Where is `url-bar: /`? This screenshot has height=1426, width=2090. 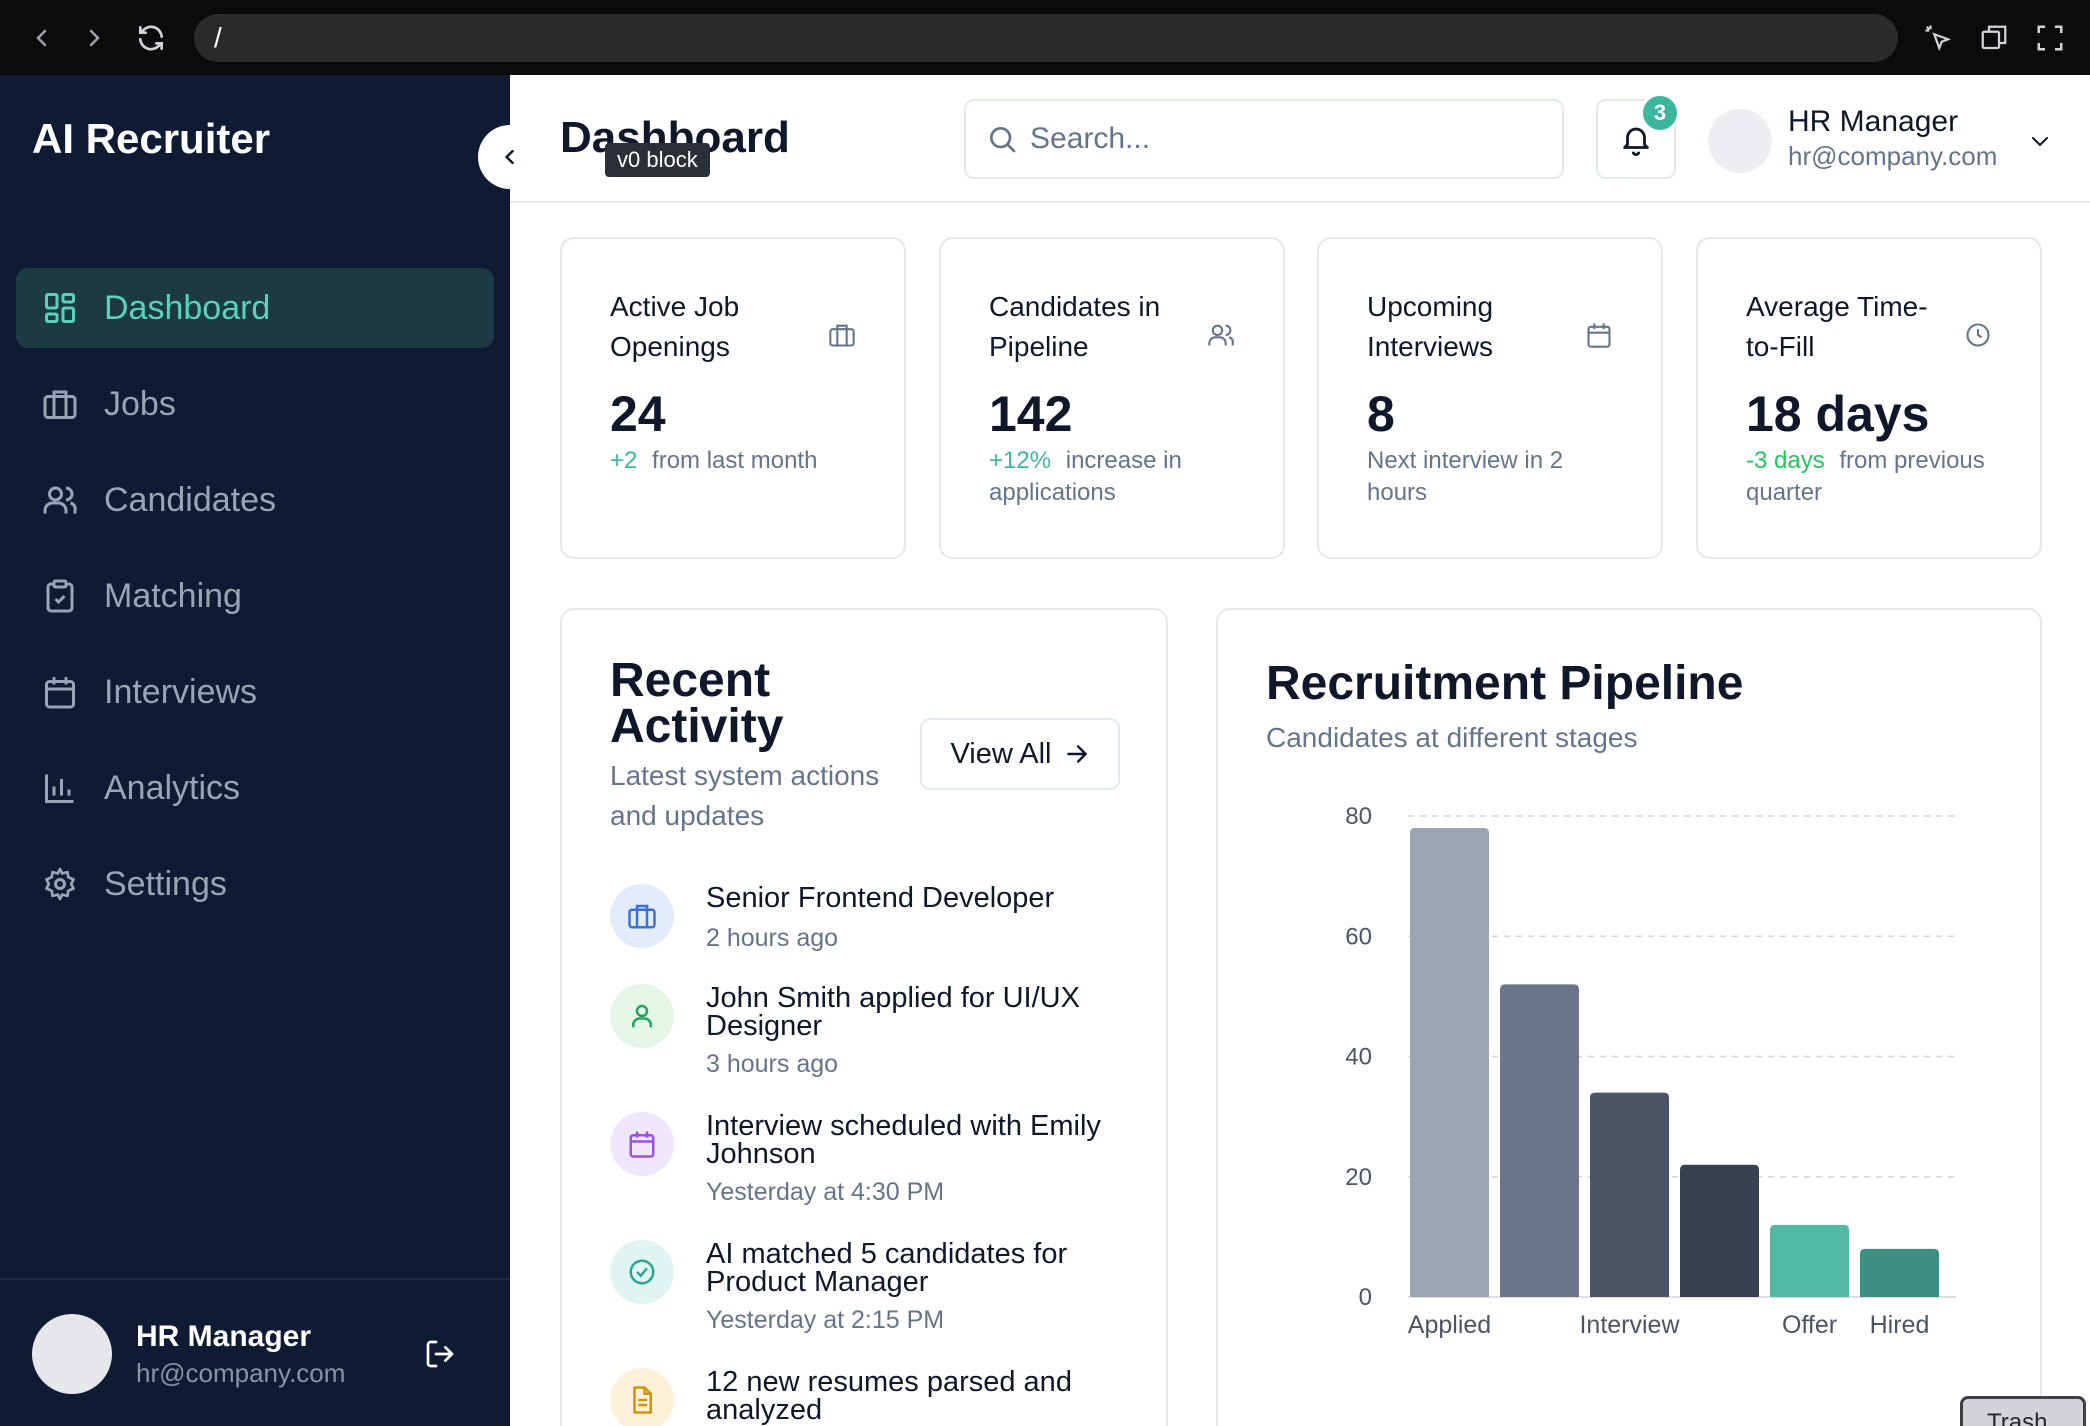 url-bar: / is located at coordinates (1046, 38).